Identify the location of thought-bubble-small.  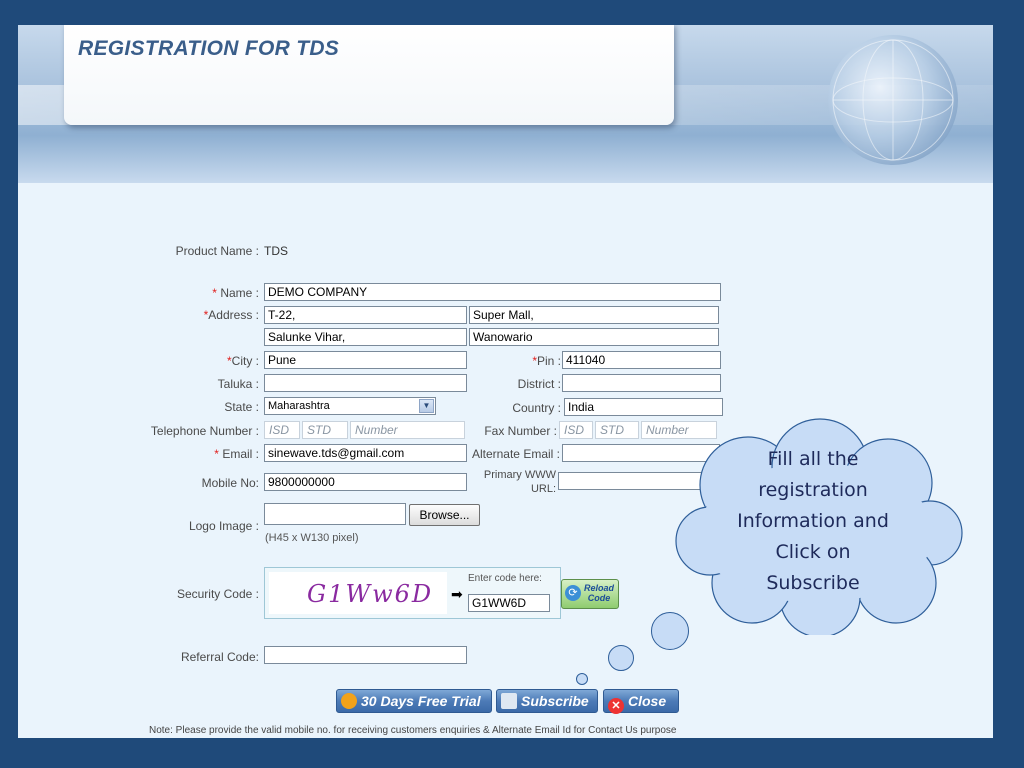
(582, 679).